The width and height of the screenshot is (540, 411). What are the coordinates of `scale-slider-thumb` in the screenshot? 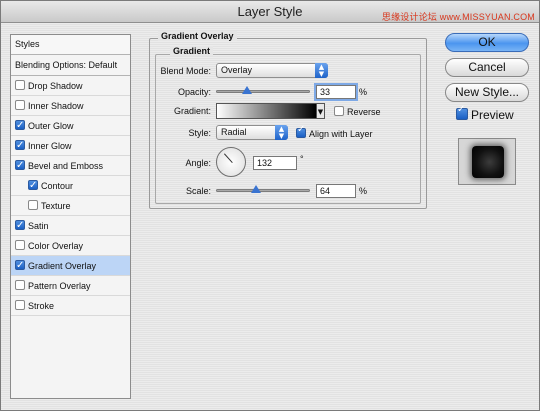 It's located at (256, 189).